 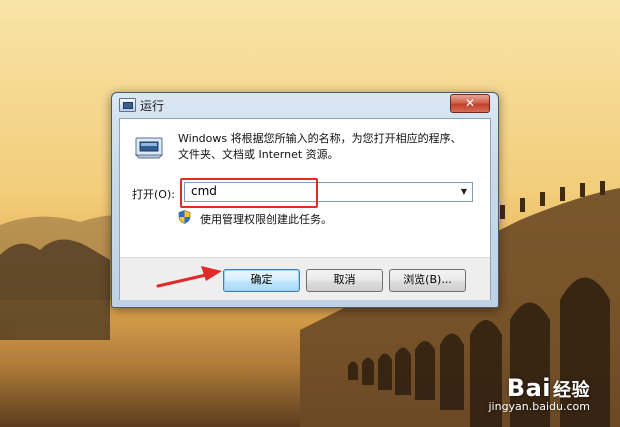 What do you see at coordinates (152, 106) in the screenshot?
I see `window-title: 运行` at bounding box center [152, 106].